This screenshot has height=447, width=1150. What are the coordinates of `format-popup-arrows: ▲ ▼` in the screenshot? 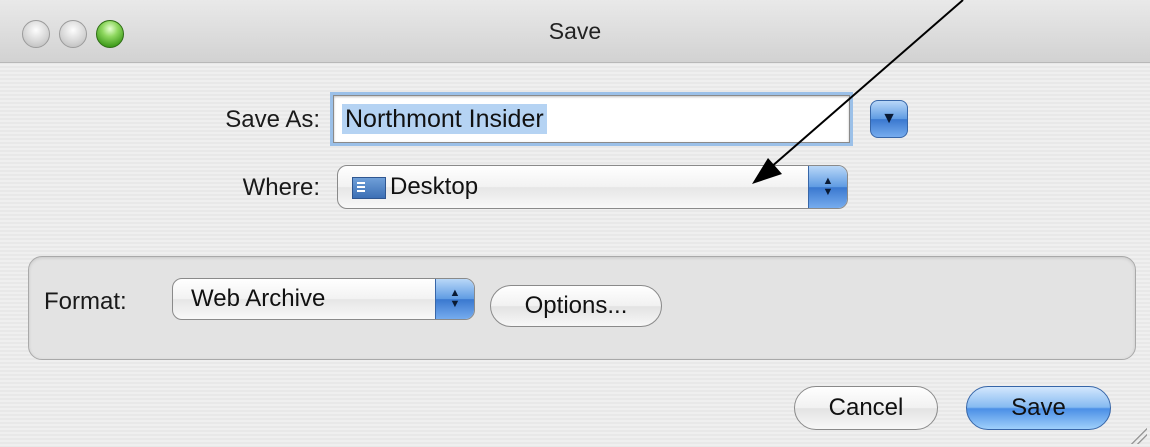 It's located at (454, 299).